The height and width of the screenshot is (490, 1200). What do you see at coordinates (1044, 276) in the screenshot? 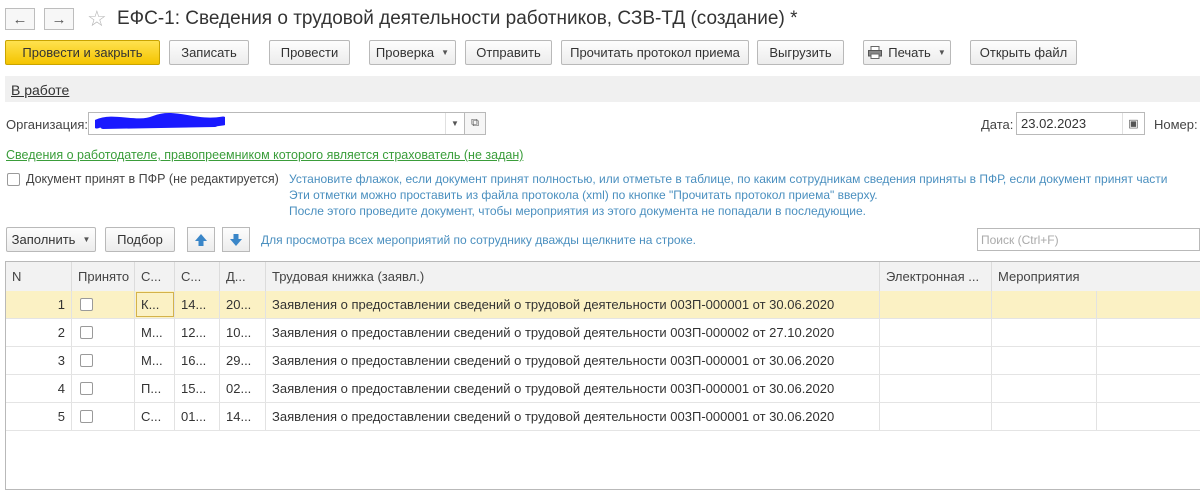
I see `column-header-events: Мероприятия` at bounding box center [1044, 276].